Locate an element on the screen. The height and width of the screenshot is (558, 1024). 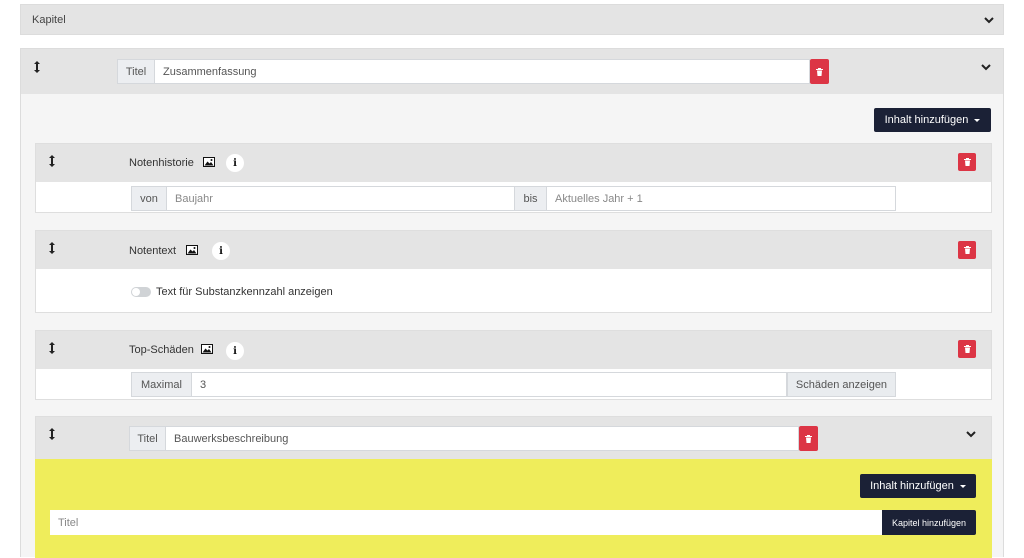
von-addon: von is located at coordinates (148, 198).